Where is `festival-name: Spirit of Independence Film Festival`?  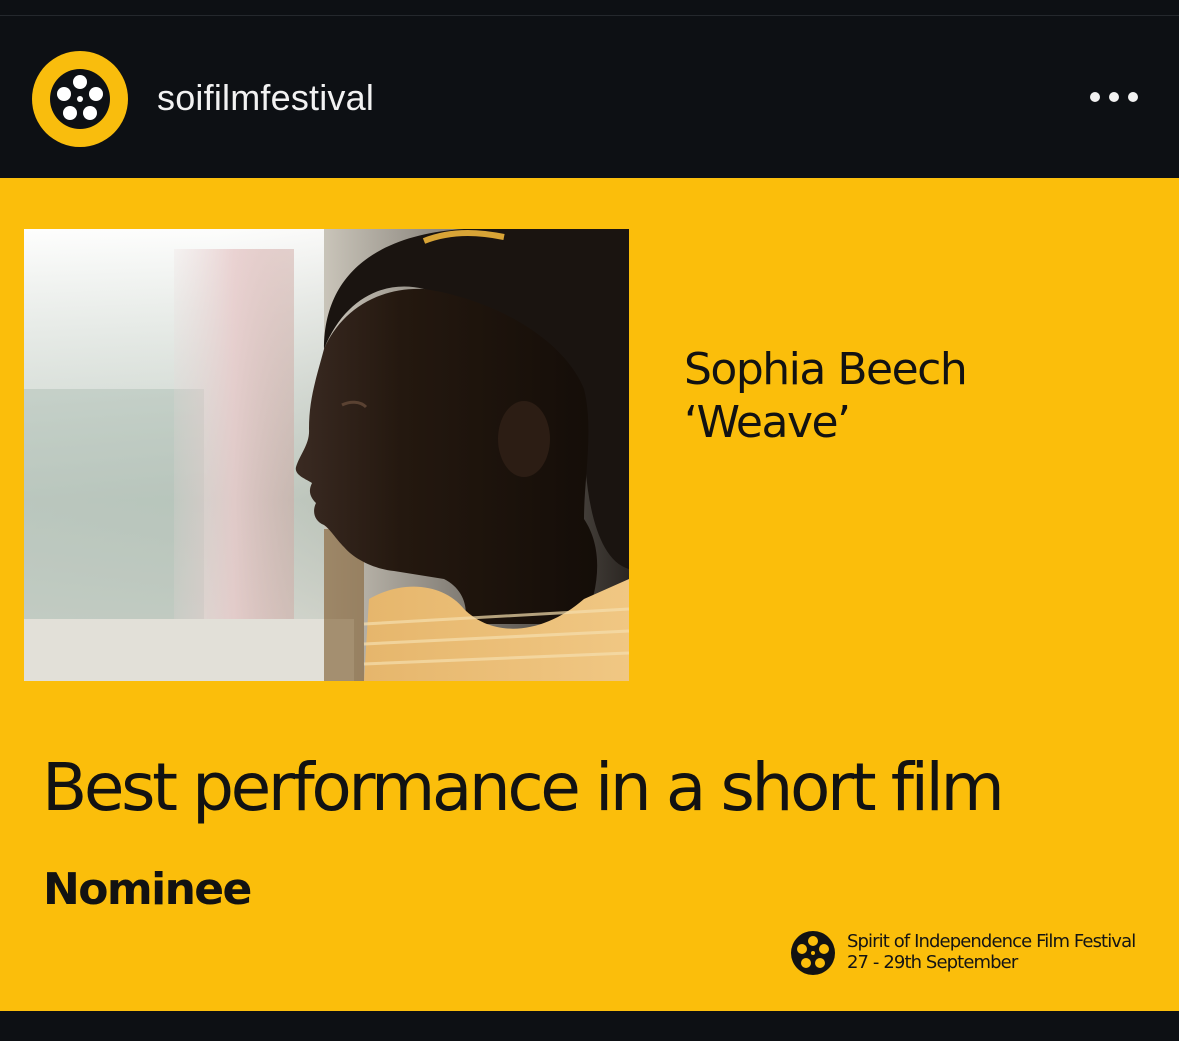
festival-name: Spirit of Independence Film Festival is located at coordinates (991, 941).